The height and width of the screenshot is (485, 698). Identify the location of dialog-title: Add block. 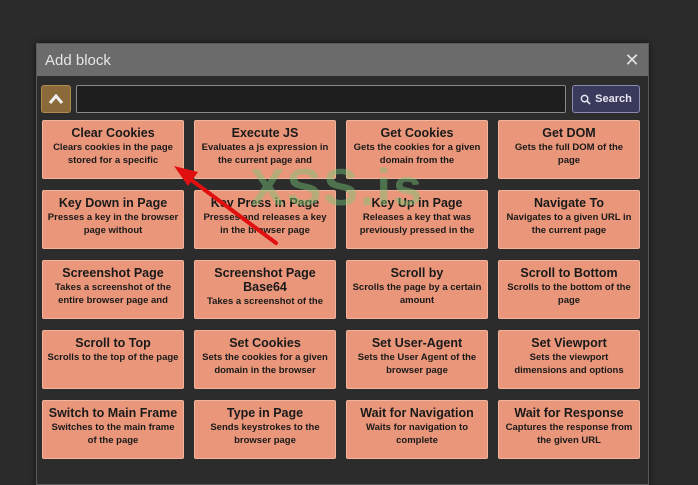
(78, 60).